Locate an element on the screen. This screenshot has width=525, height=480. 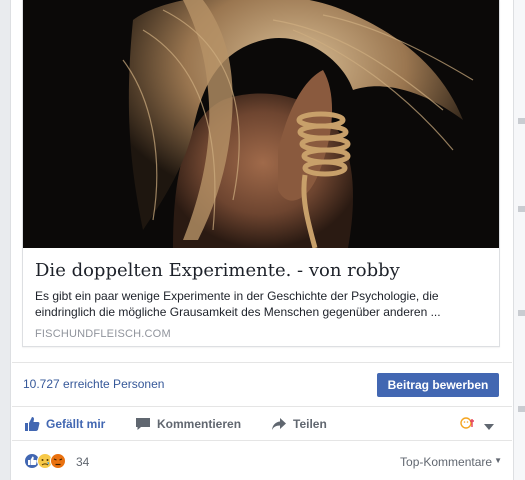
comment-sort-label: Top-Kommentare is located at coordinates (446, 462).